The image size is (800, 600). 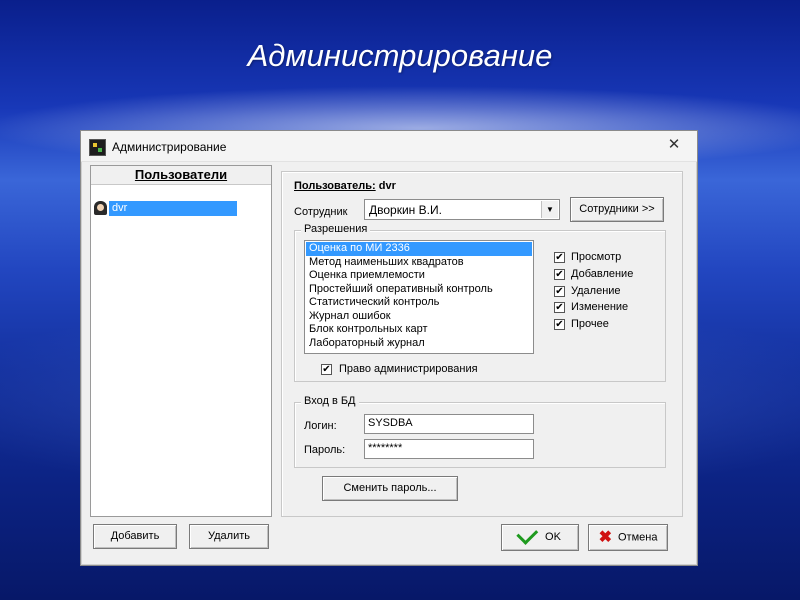 What do you see at coordinates (419, 317) in the screenshot?
I see `permission-item: Журнал ошибок` at bounding box center [419, 317].